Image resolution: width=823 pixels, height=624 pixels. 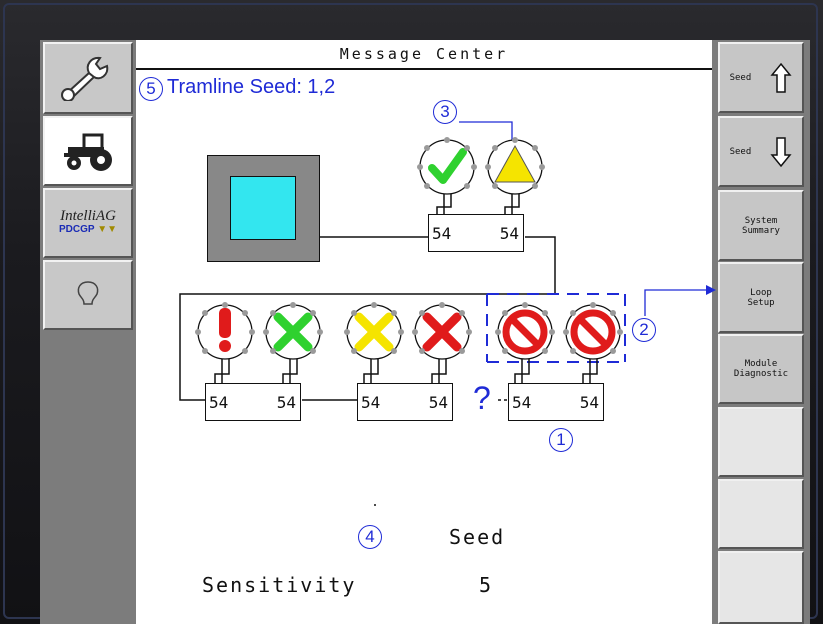 I want to click on loop-setup-label: Loop Setup, so click(x=761, y=297).